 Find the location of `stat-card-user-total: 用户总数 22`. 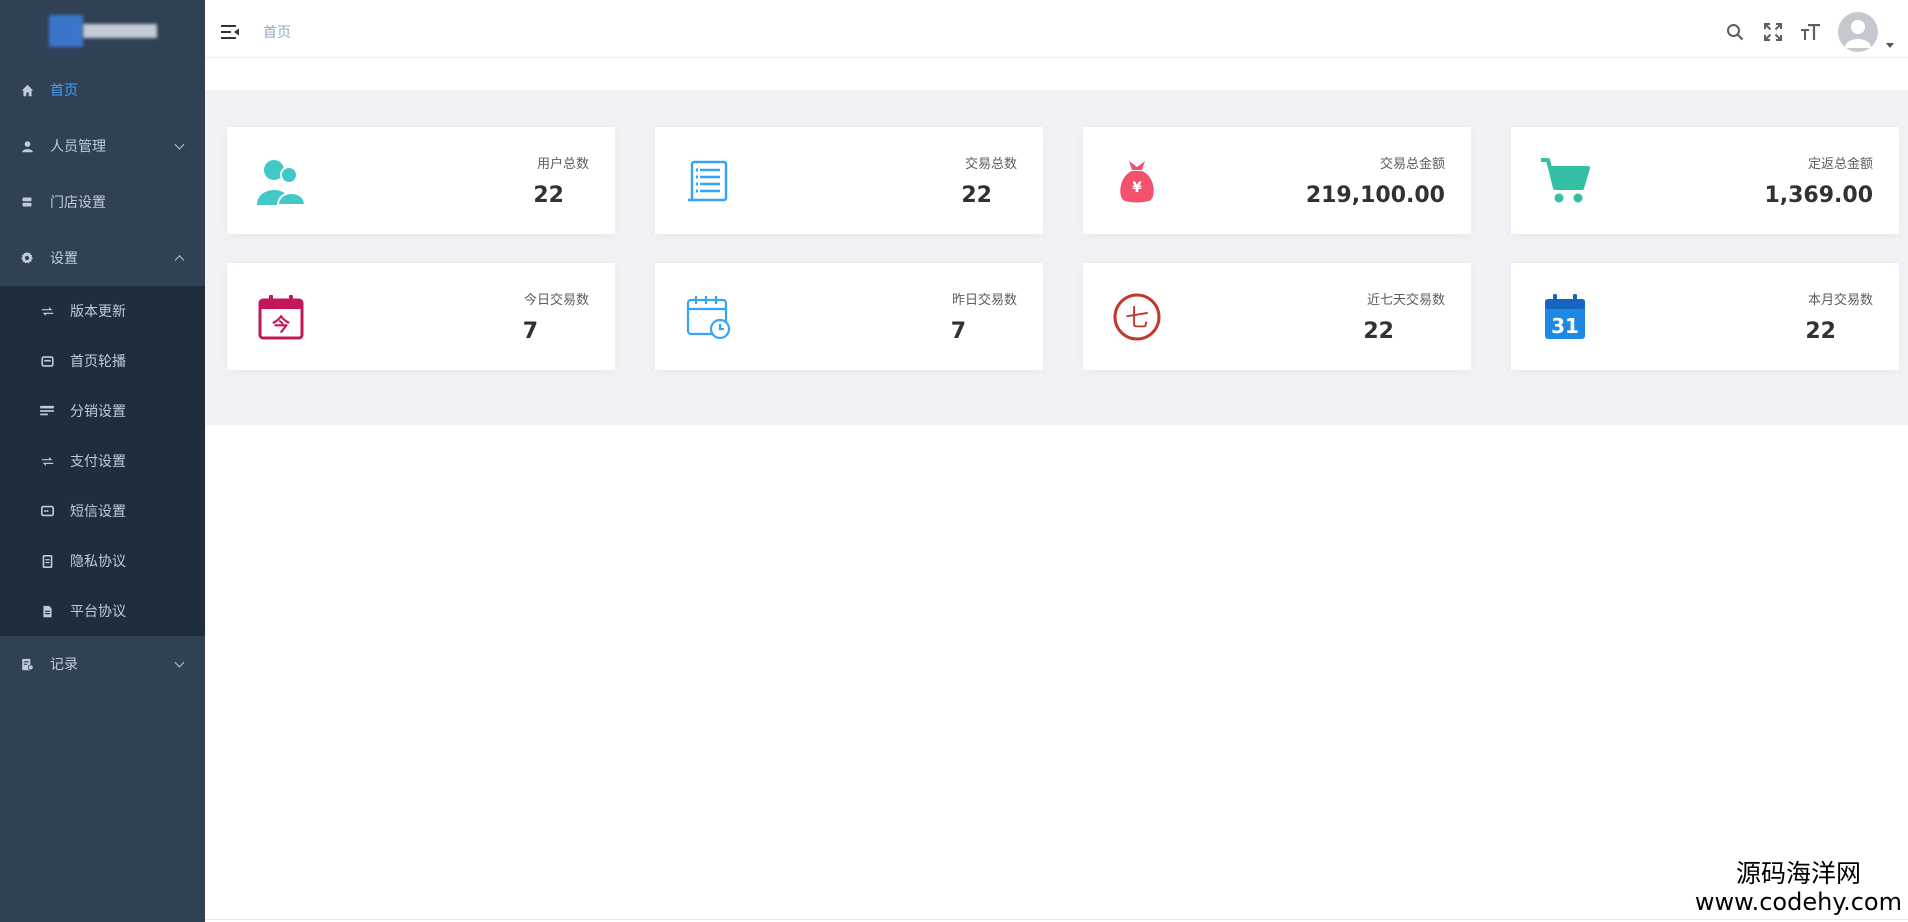

stat-card-user-total: 用户总数 22 is located at coordinates (421, 180).